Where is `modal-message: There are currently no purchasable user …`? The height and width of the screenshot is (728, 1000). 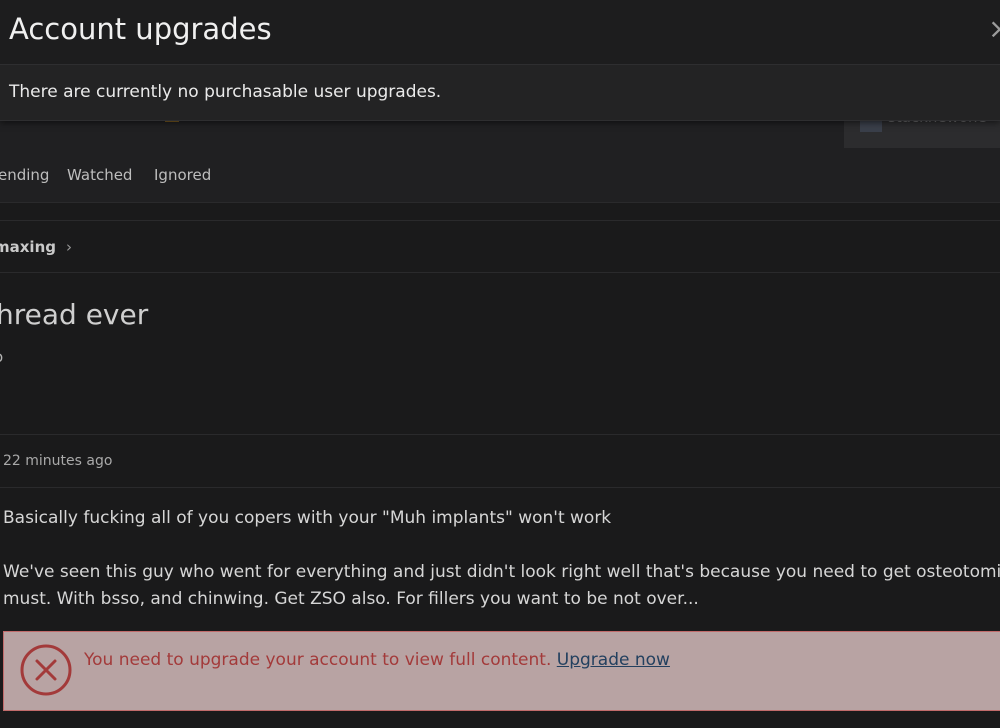
modal-message: There are currently no purchasable user … is located at coordinates (225, 92).